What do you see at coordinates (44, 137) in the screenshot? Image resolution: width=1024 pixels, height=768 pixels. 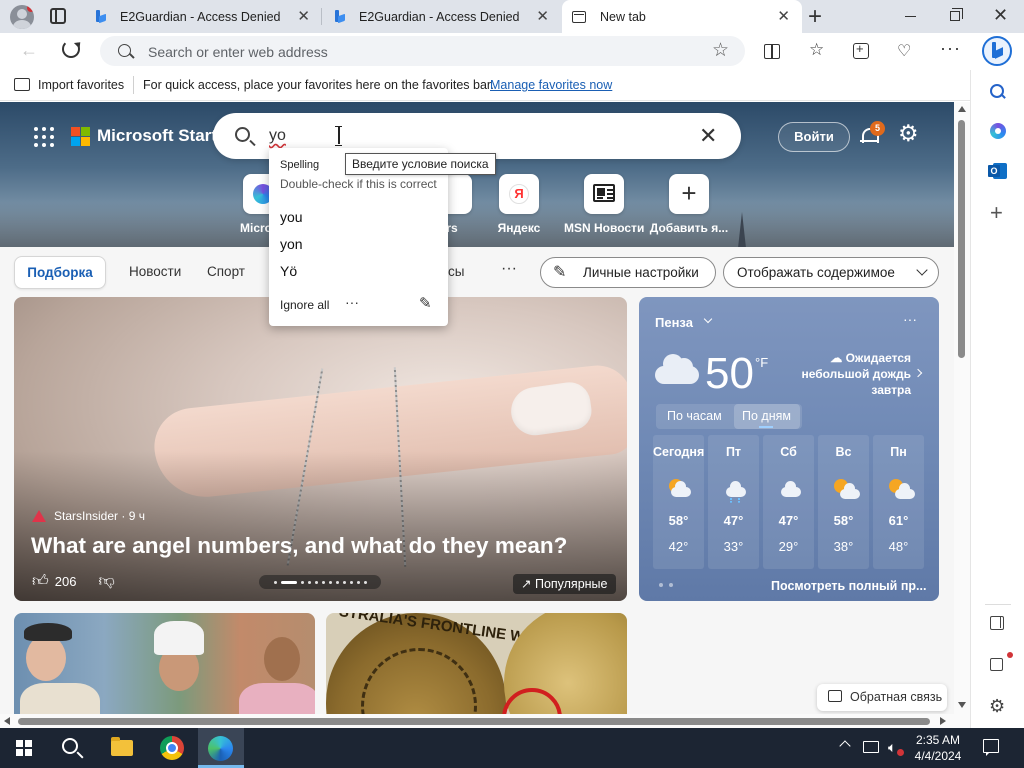 I see `apps-launcher-icon` at bounding box center [44, 137].